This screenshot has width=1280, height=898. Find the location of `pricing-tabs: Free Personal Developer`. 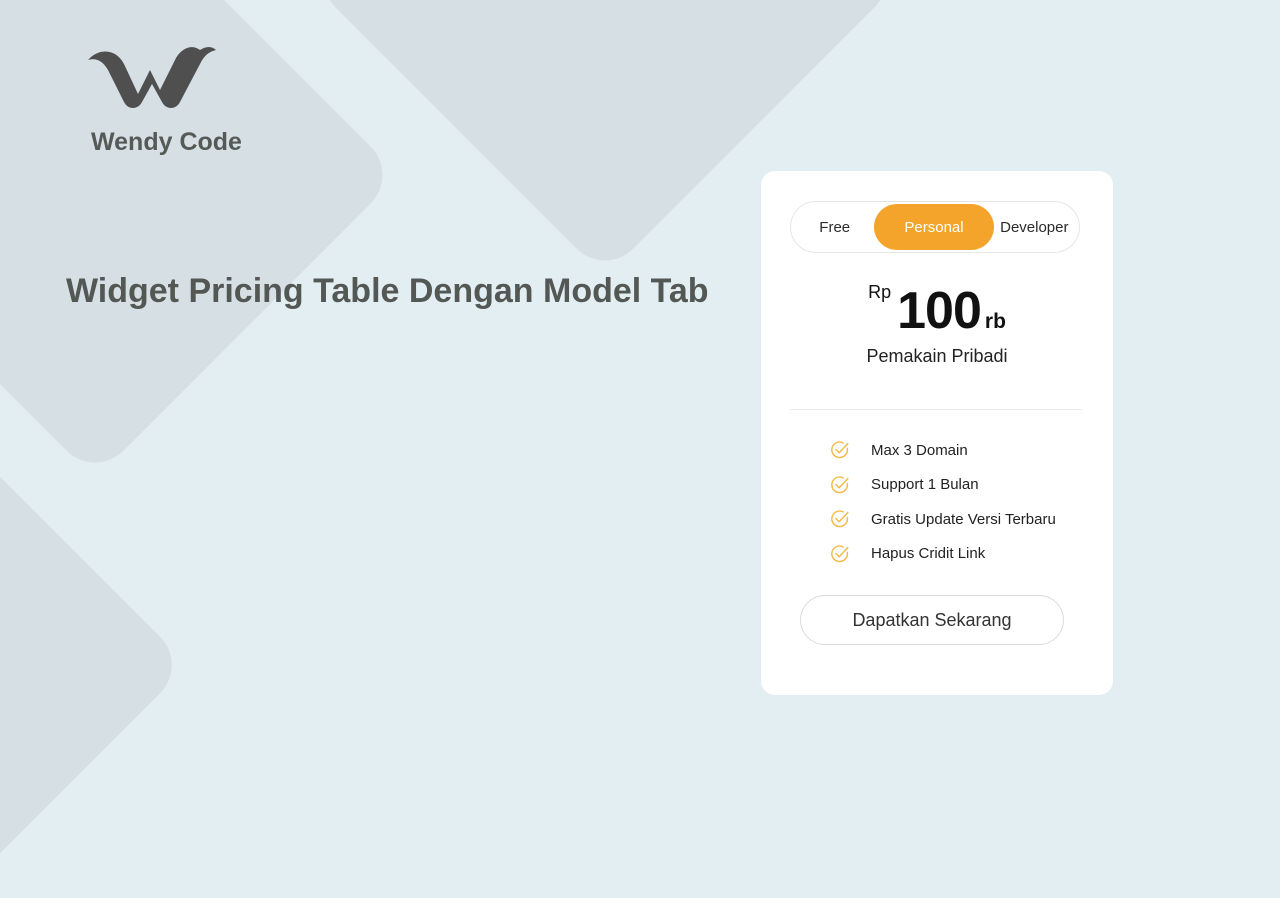

pricing-tabs: Free Personal Developer is located at coordinates (935, 227).